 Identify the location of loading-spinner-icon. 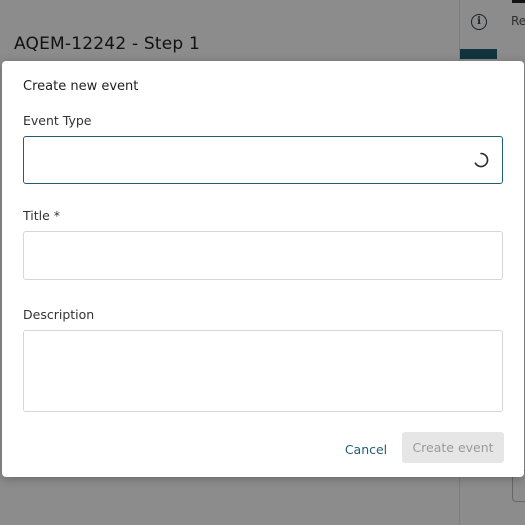
(481, 160).